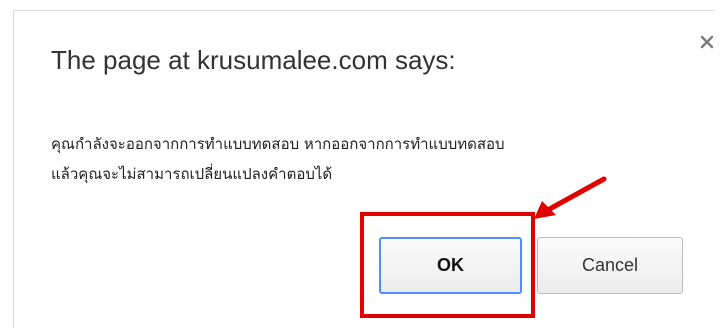 This screenshot has width=721, height=330. Describe the element at coordinates (447, 265) in the screenshot. I see `highlight-box` at that location.